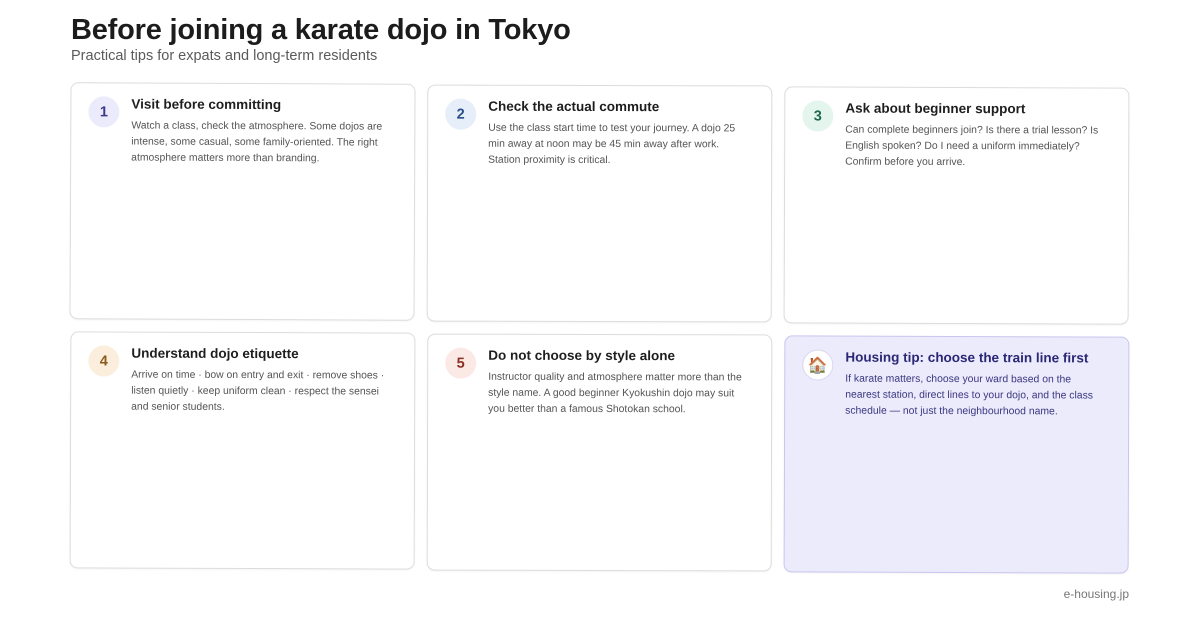  What do you see at coordinates (574, 106) in the screenshot?
I see `card-title: Check the actual commute` at bounding box center [574, 106].